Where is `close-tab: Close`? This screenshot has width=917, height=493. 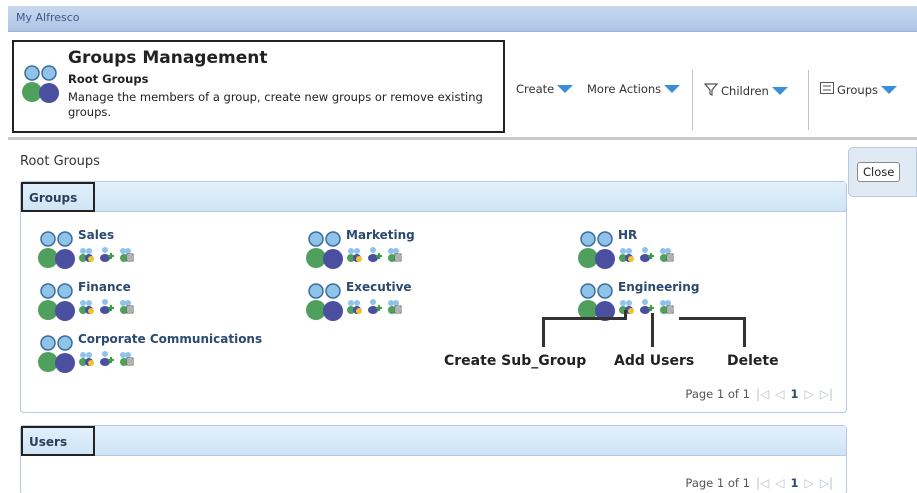
close-tab: Close is located at coordinates (882, 172).